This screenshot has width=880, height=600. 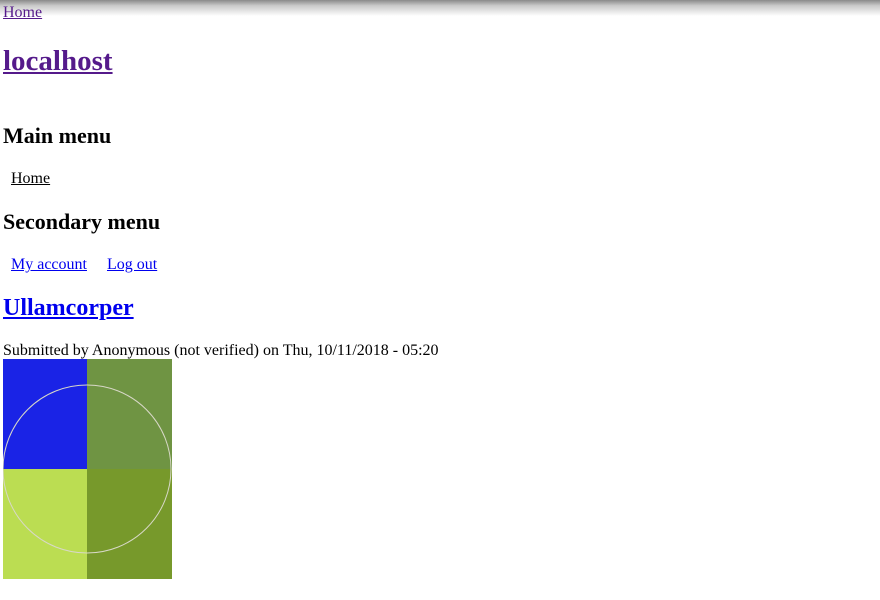 I want to click on log-out-link: Log out, so click(x=132, y=264).